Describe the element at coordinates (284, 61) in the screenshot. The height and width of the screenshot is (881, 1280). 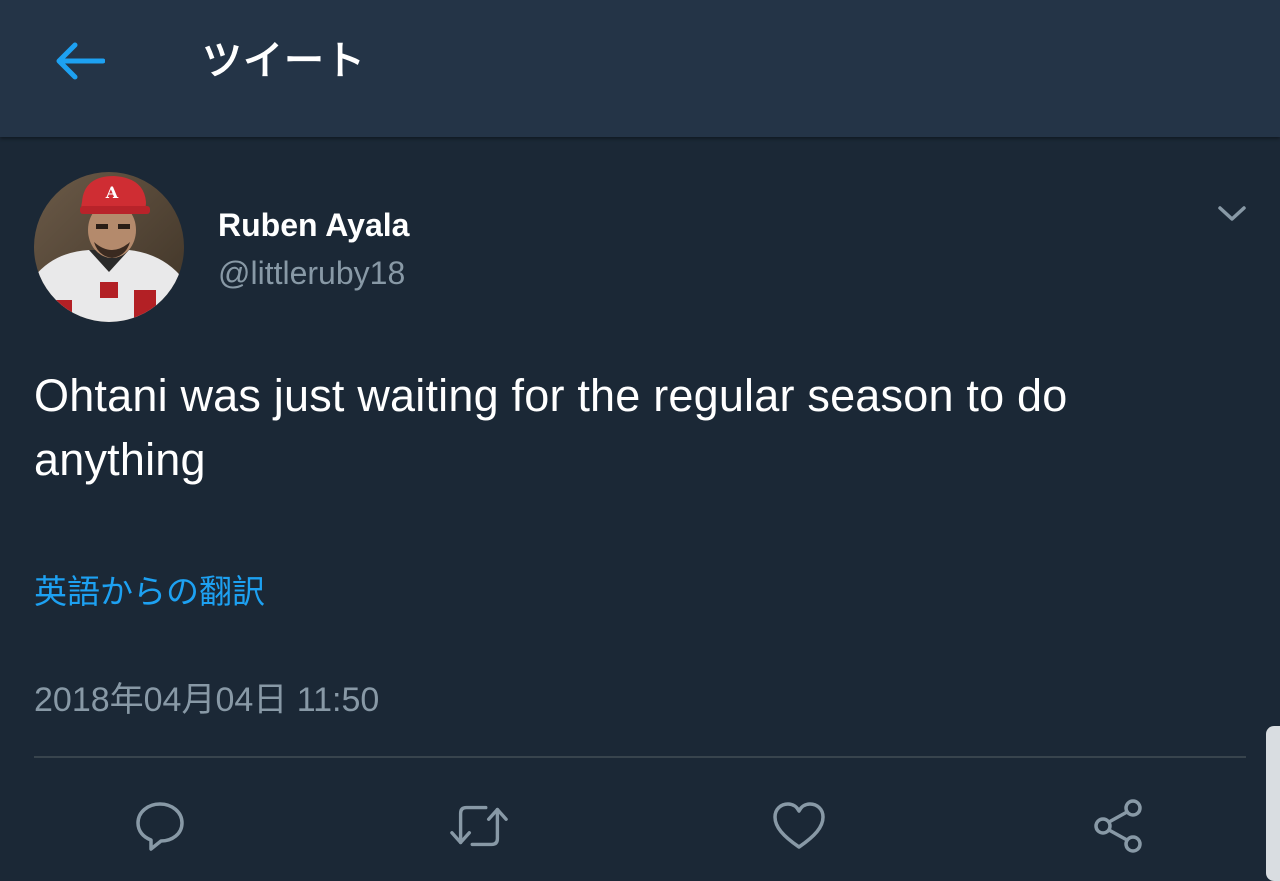
I see `page-title: ツイート` at that location.